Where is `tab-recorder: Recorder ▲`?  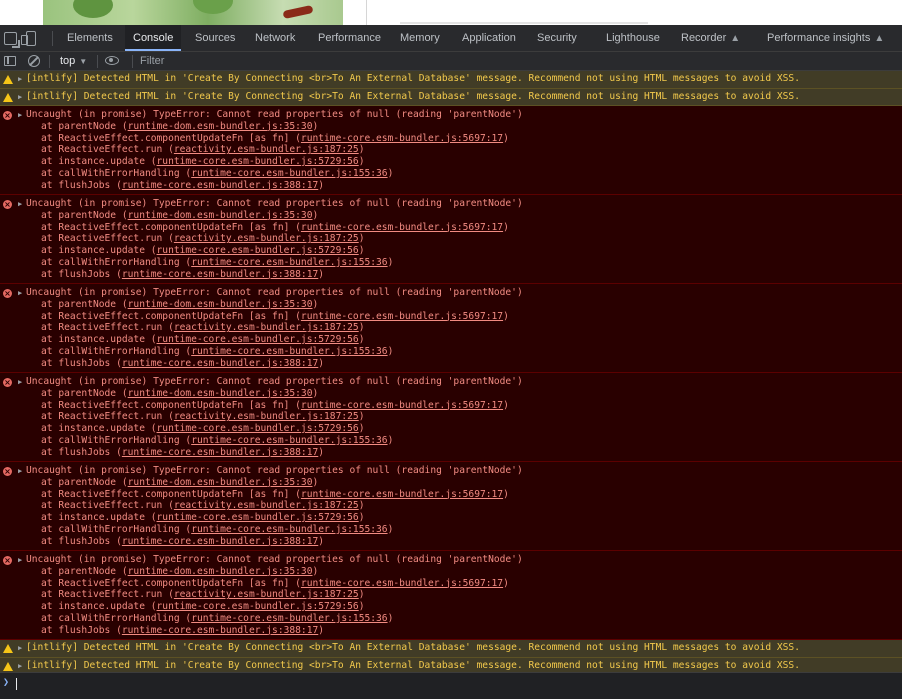
tab-recorder: Recorder ▲ is located at coordinates (710, 38).